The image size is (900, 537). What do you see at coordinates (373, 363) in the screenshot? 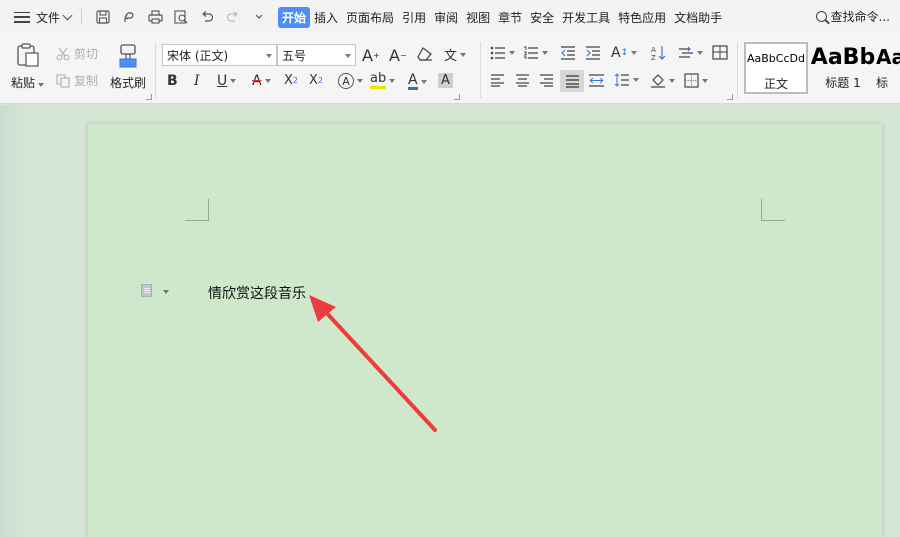
I see `annotation-arrow-icon` at bounding box center [373, 363].